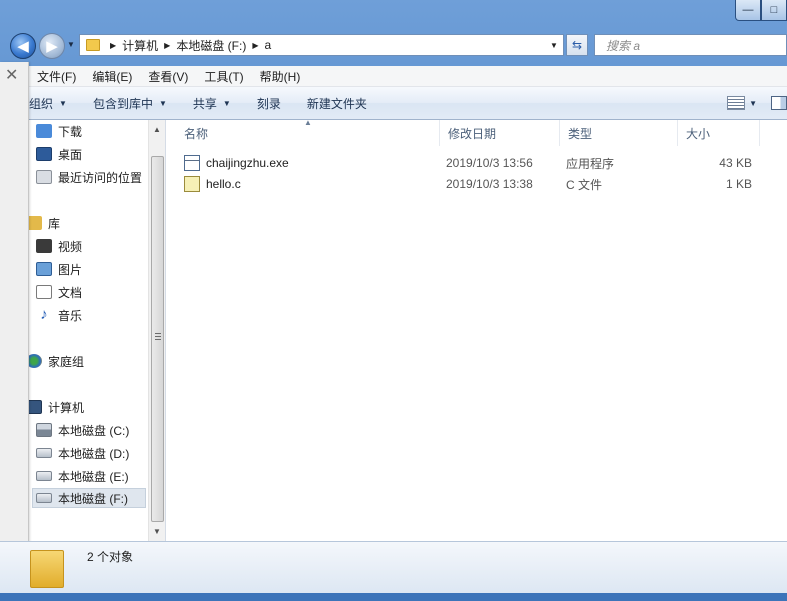  Describe the element at coordinates (738, 184) in the screenshot. I see `file-size: 1 KB` at that location.